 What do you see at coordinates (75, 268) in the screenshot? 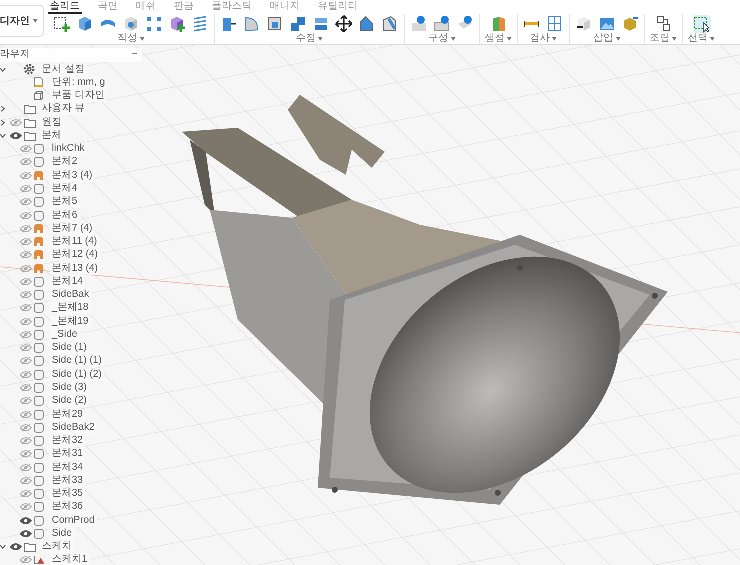
I see `tree-item-label: 본체13 (4)` at bounding box center [75, 268].